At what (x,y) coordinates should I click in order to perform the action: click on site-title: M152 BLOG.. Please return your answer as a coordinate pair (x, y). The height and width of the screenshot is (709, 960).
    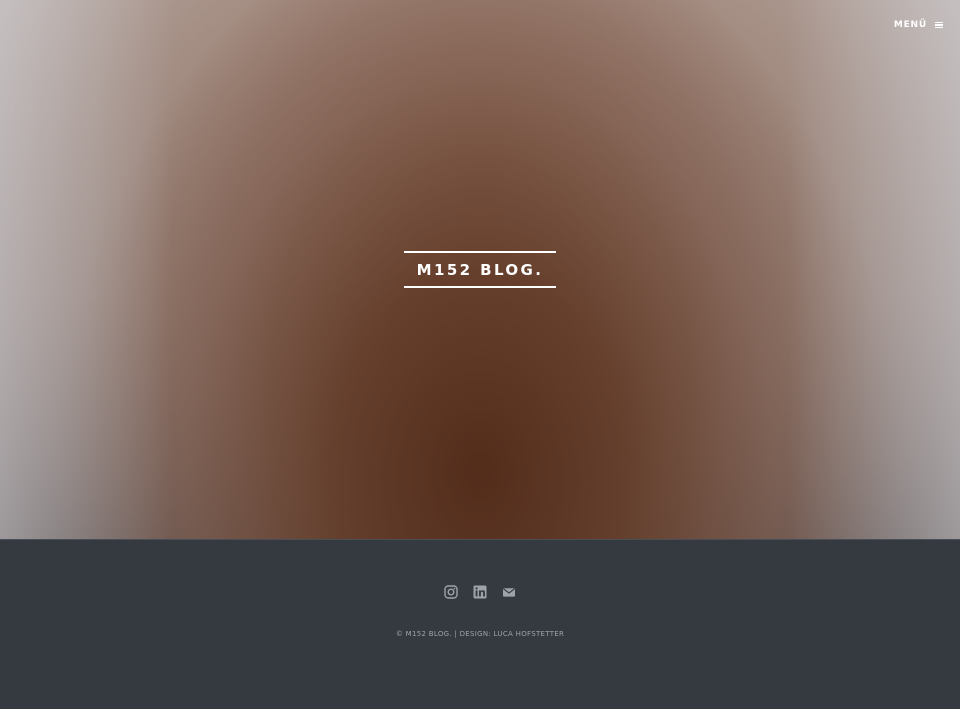
    Looking at the image, I should click on (480, 269).